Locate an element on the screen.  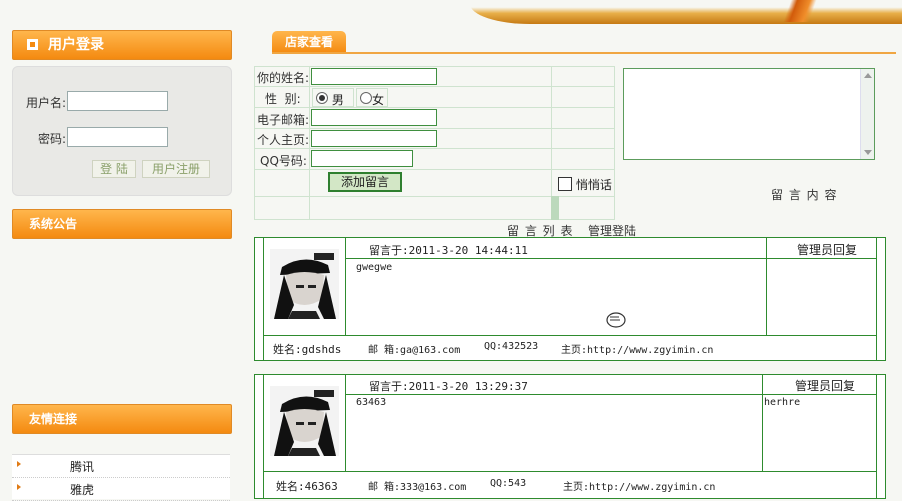
sender-qq: QQ:543 is located at coordinates (508, 483).